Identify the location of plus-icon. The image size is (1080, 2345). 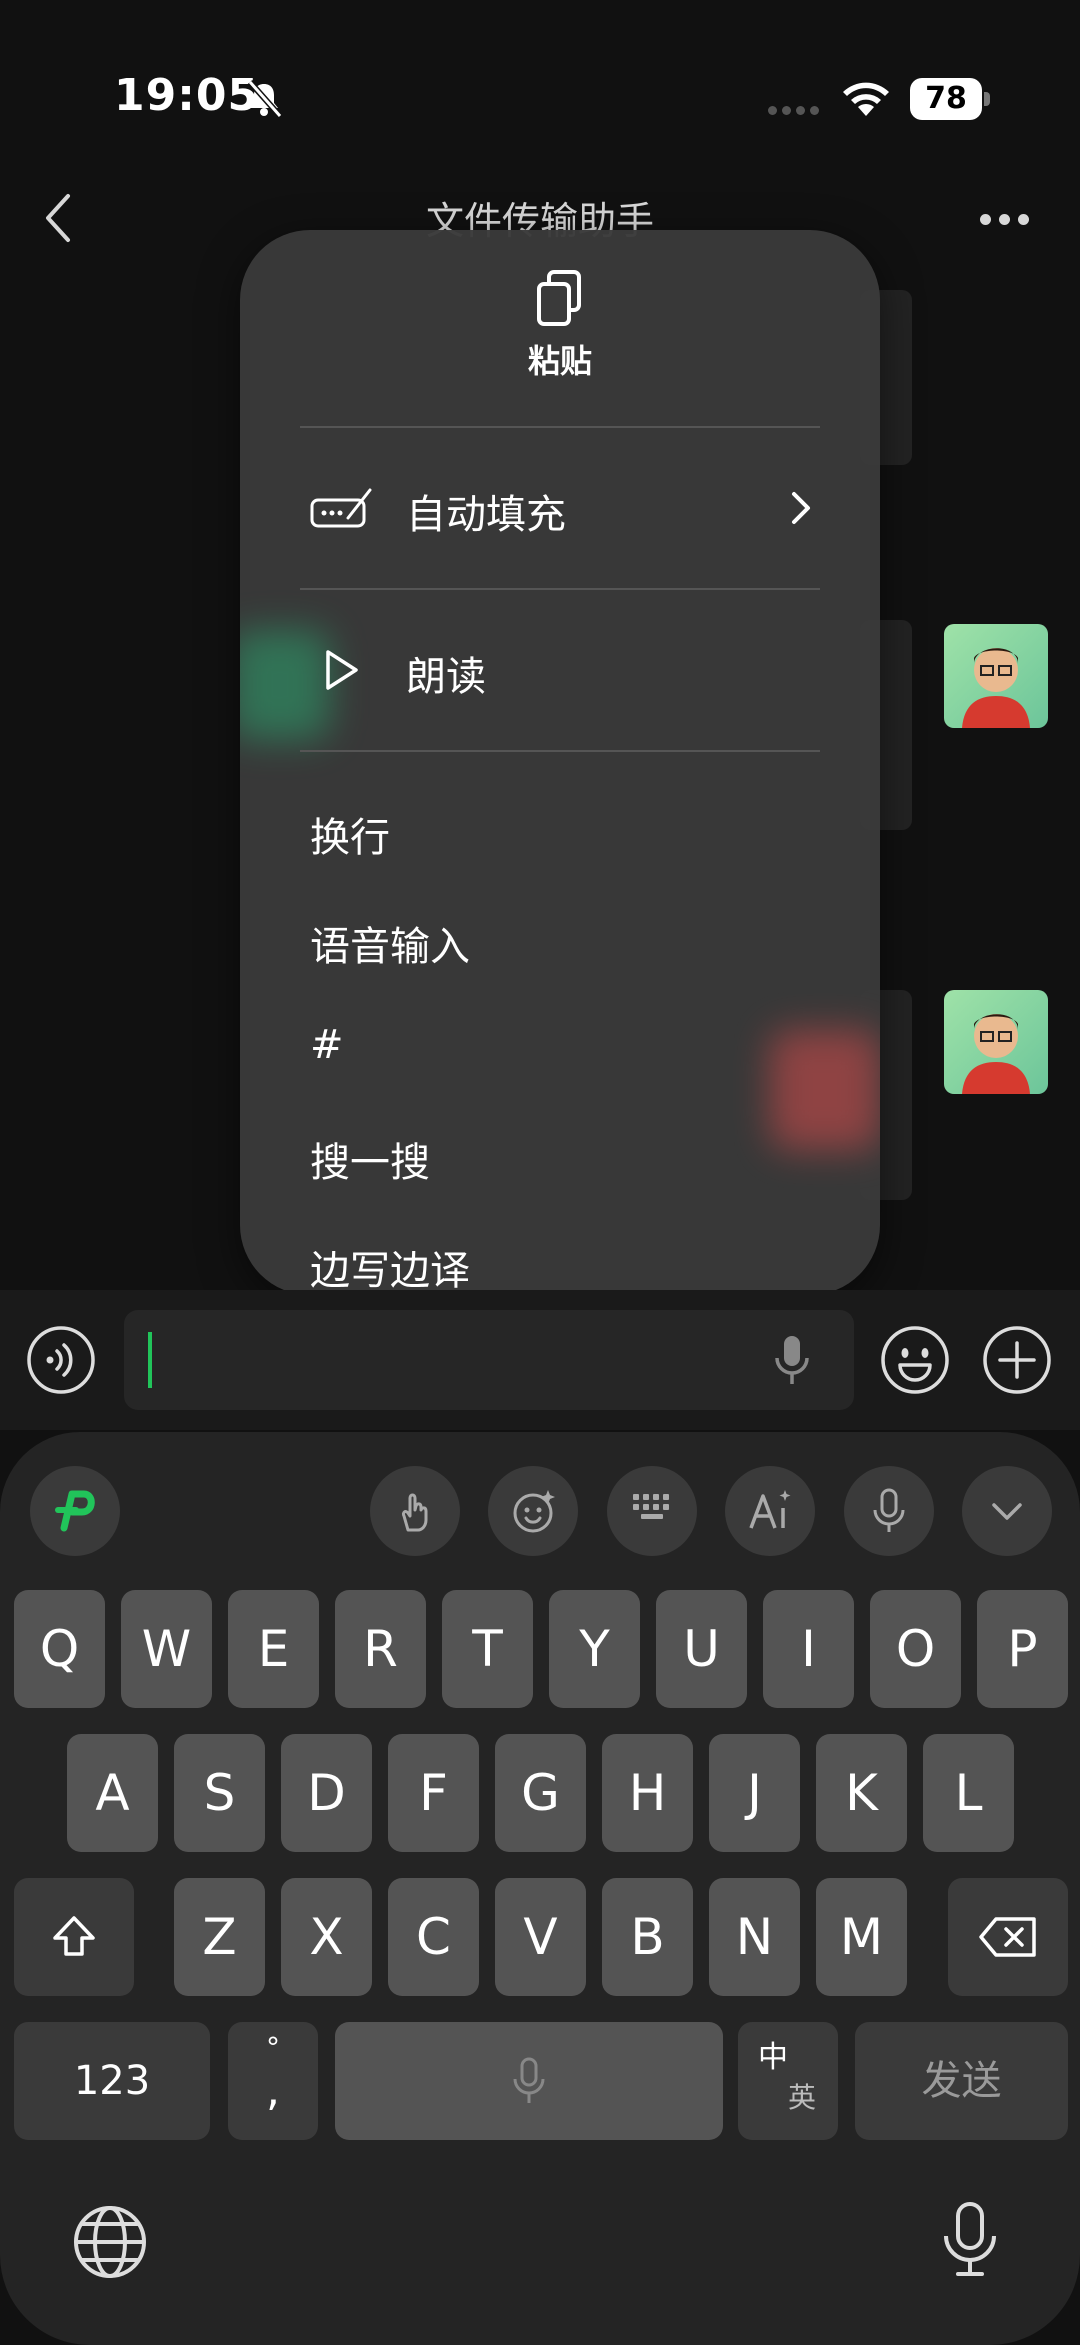
(1017, 1360).